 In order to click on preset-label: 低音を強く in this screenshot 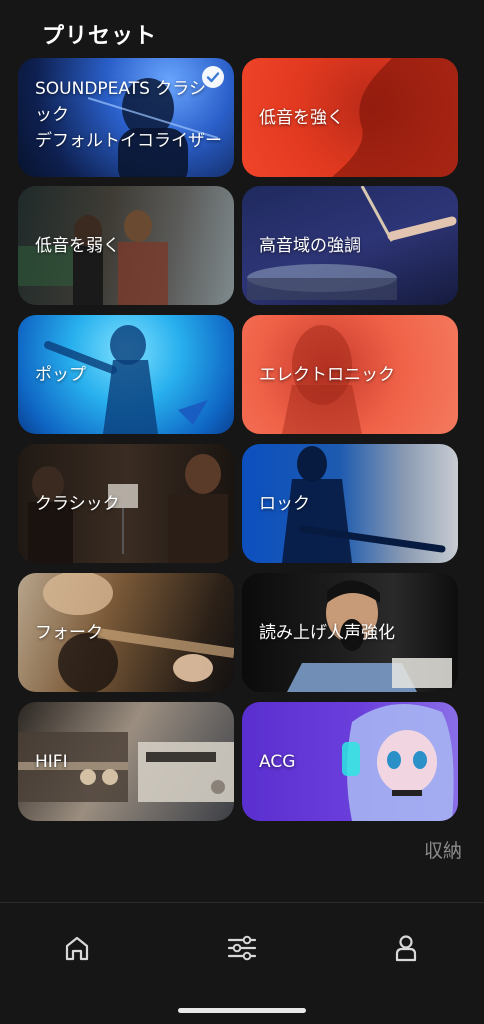, I will do `click(301, 117)`.